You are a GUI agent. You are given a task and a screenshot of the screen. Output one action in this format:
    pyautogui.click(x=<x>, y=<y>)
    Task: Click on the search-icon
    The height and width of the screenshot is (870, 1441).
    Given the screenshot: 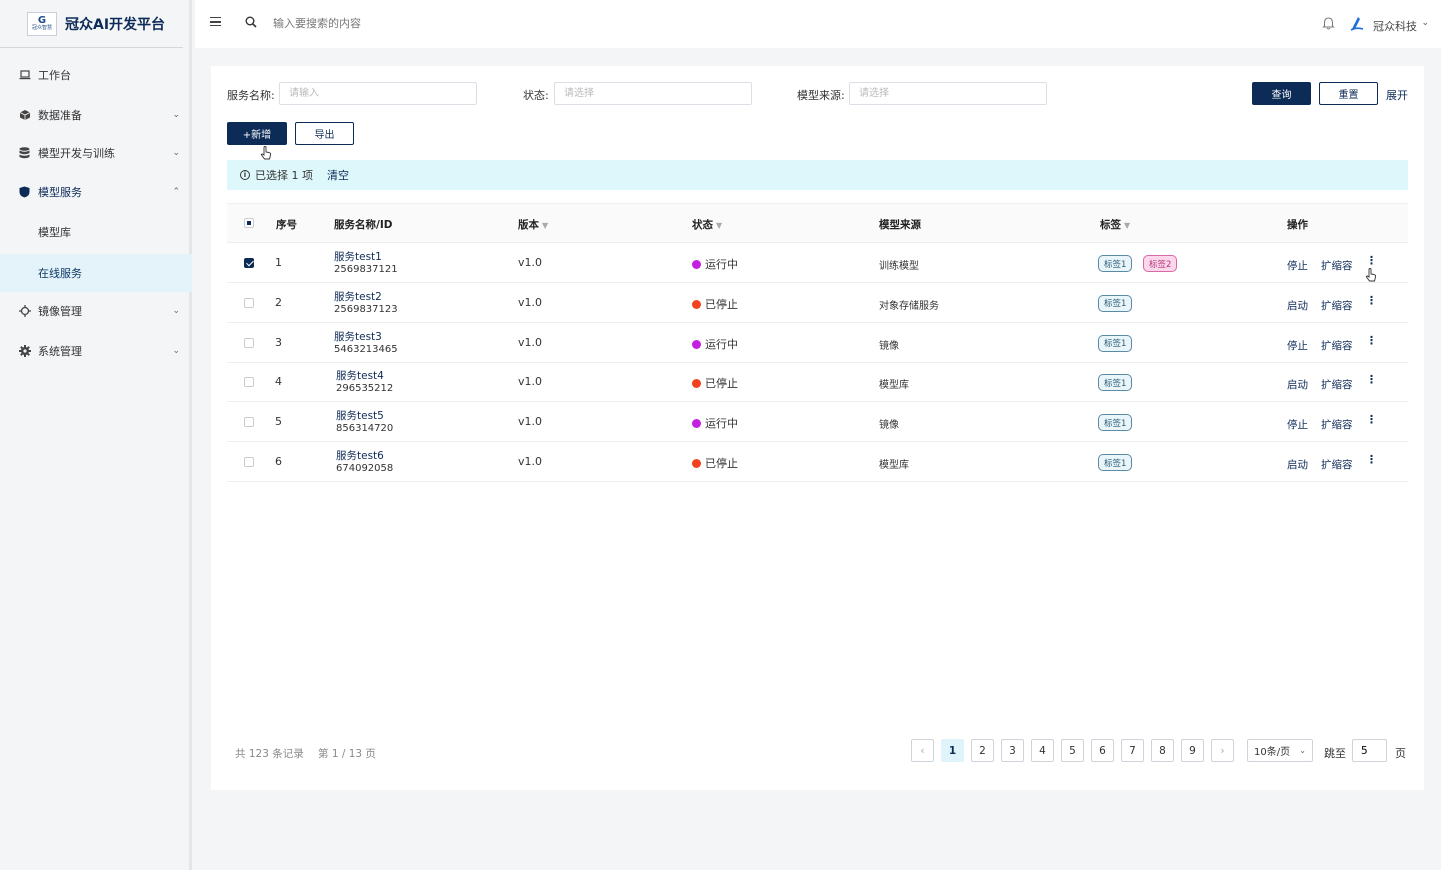 What is the action you would take?
    pyautogui.click(x=251, y=22)
    